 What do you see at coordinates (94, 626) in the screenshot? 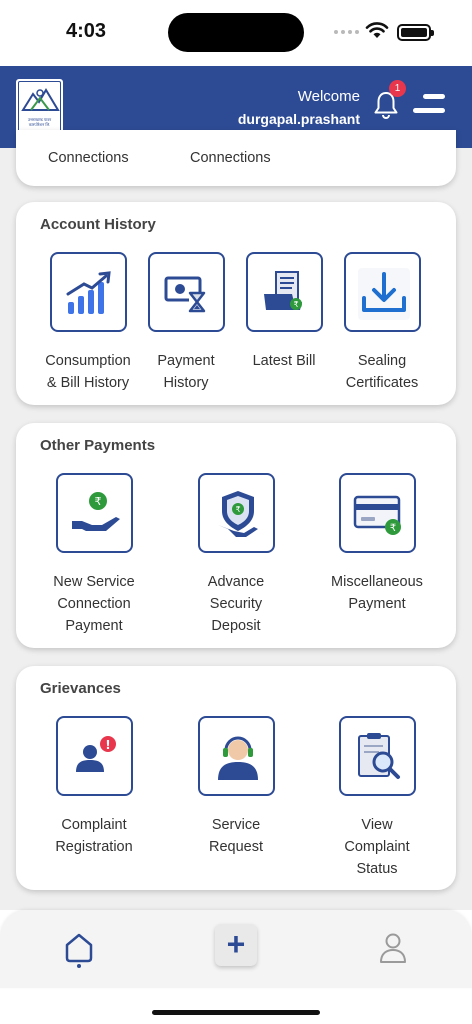
I see `new-service-line3: Payment` at bounding box center [94, 626].